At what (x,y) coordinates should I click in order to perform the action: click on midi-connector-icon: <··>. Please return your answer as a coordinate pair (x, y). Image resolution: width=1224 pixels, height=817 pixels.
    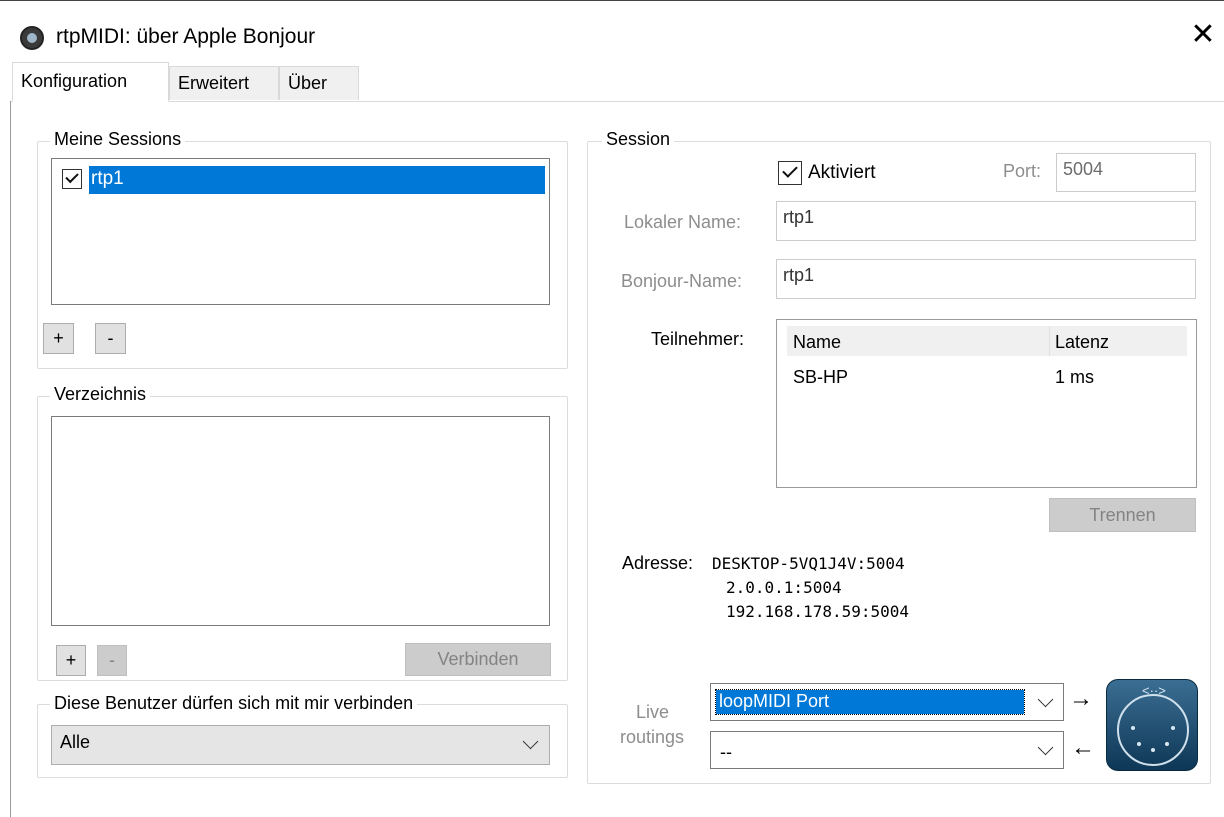
    Looking at the image, I should click on (1152, 725).